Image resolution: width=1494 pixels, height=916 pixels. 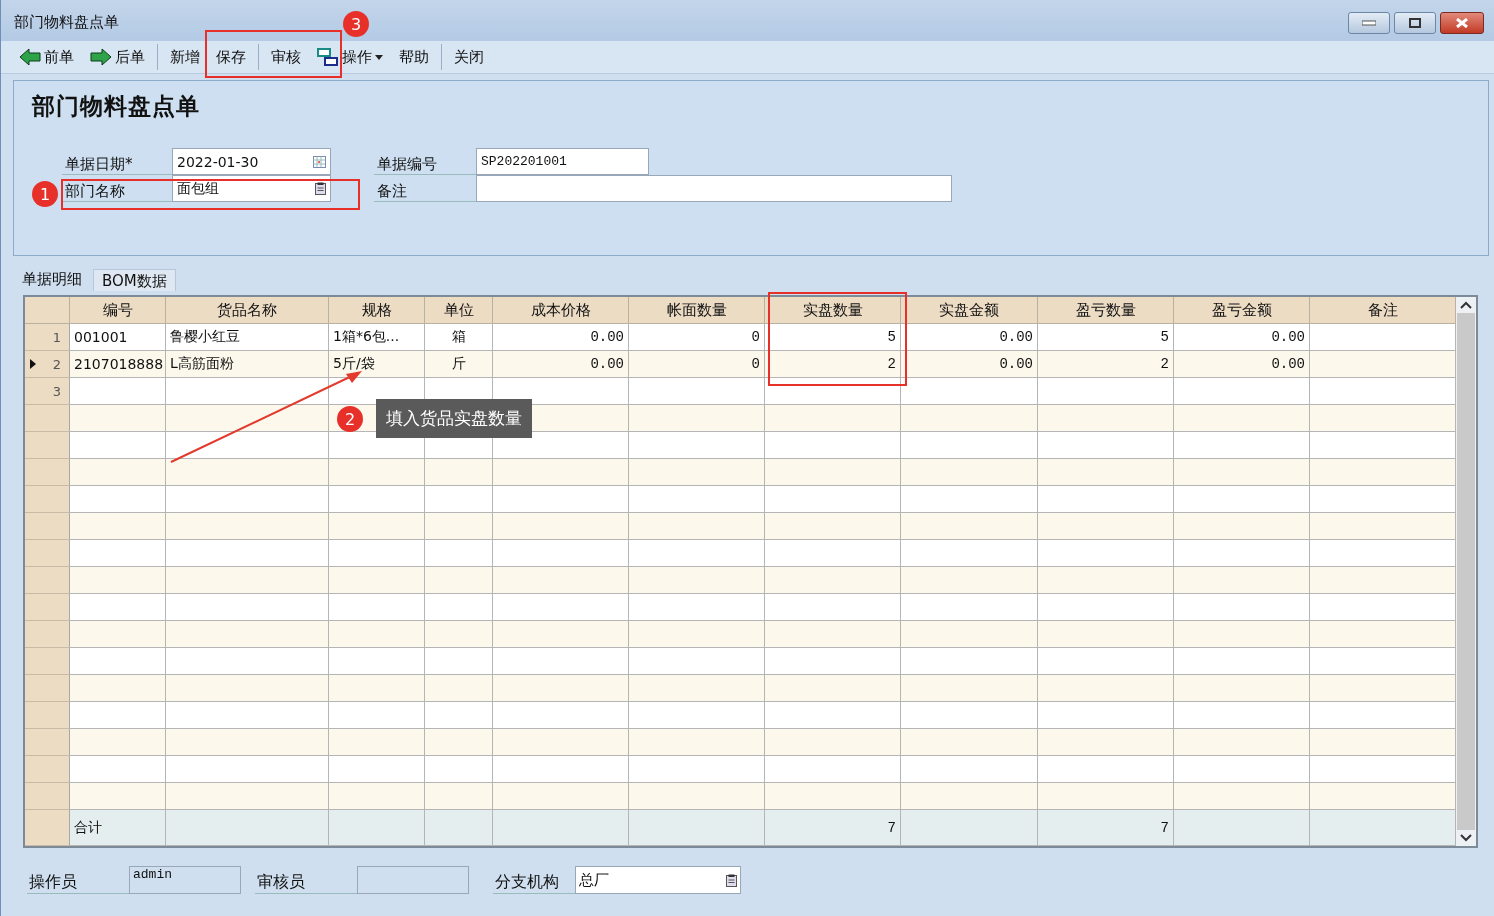 What do you see at coordinates (350, 57) in the screenshot?
I see `toolbar-button: 操作` at bounding box center [350, 57].